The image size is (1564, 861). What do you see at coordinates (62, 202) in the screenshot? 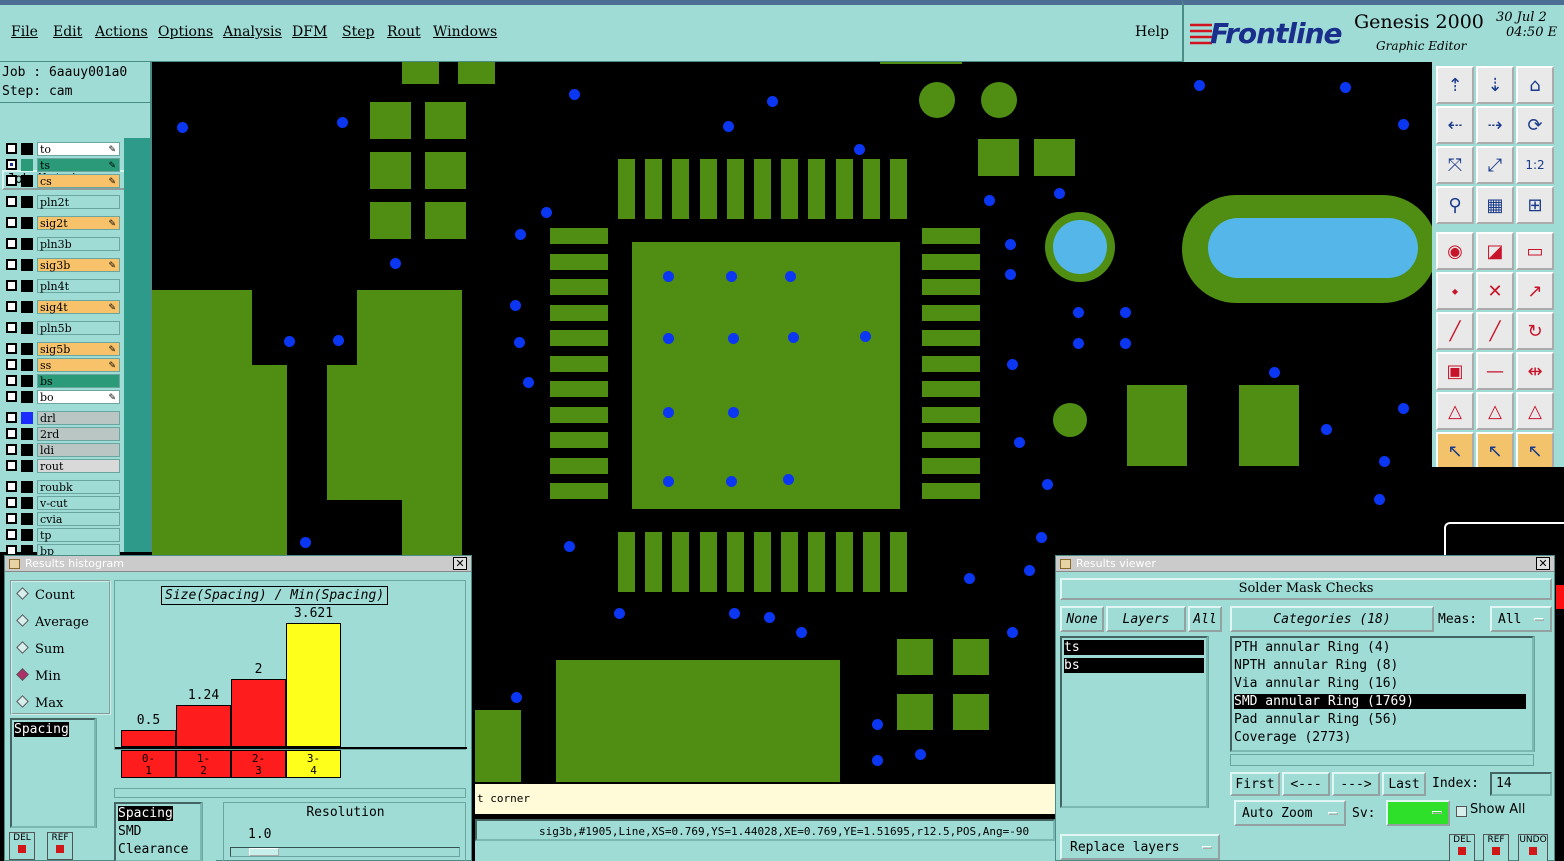
I see `layer-row: pln2t` at bounding box center [62, 202].